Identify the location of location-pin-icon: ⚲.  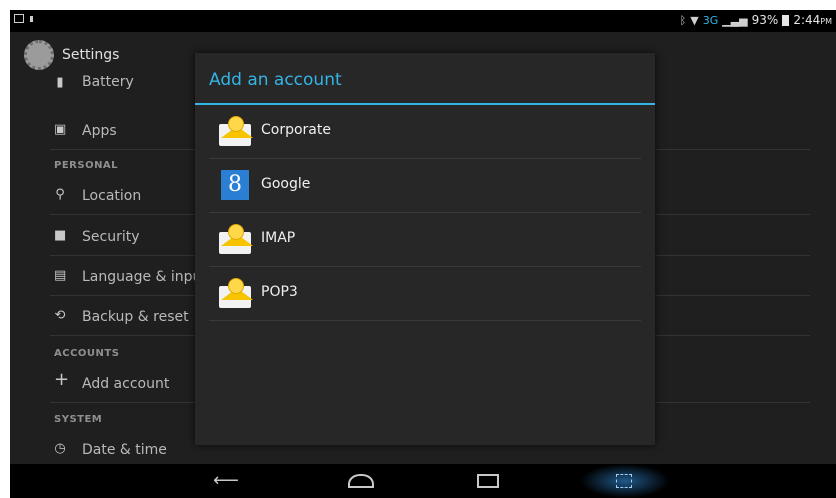
(60, 194).